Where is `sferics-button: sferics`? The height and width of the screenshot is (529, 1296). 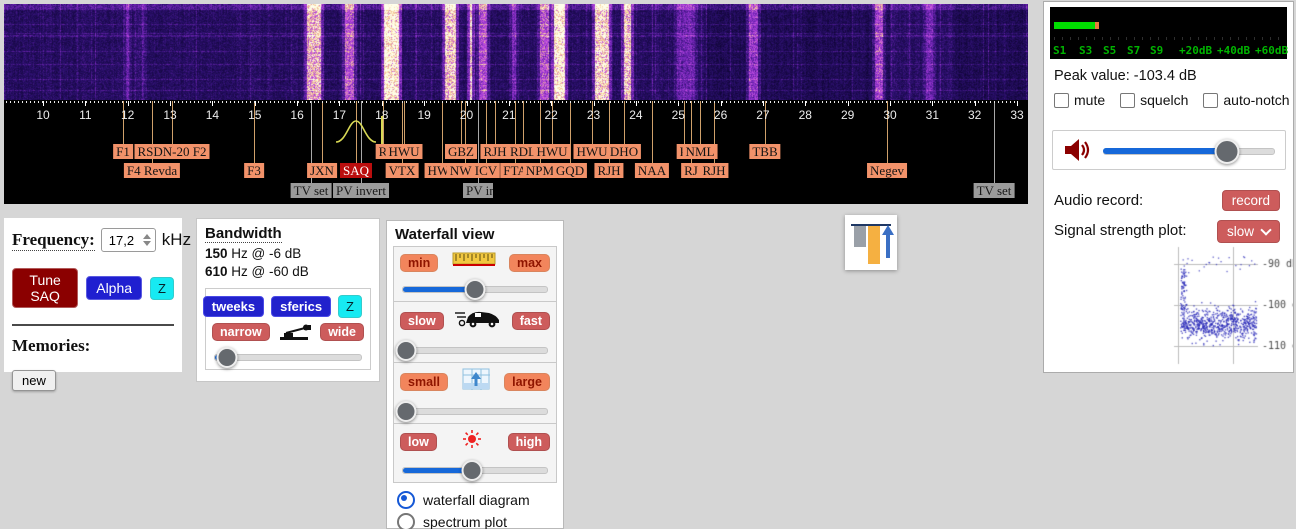 sferics-button: sferics is located at coordinates (301, 306).